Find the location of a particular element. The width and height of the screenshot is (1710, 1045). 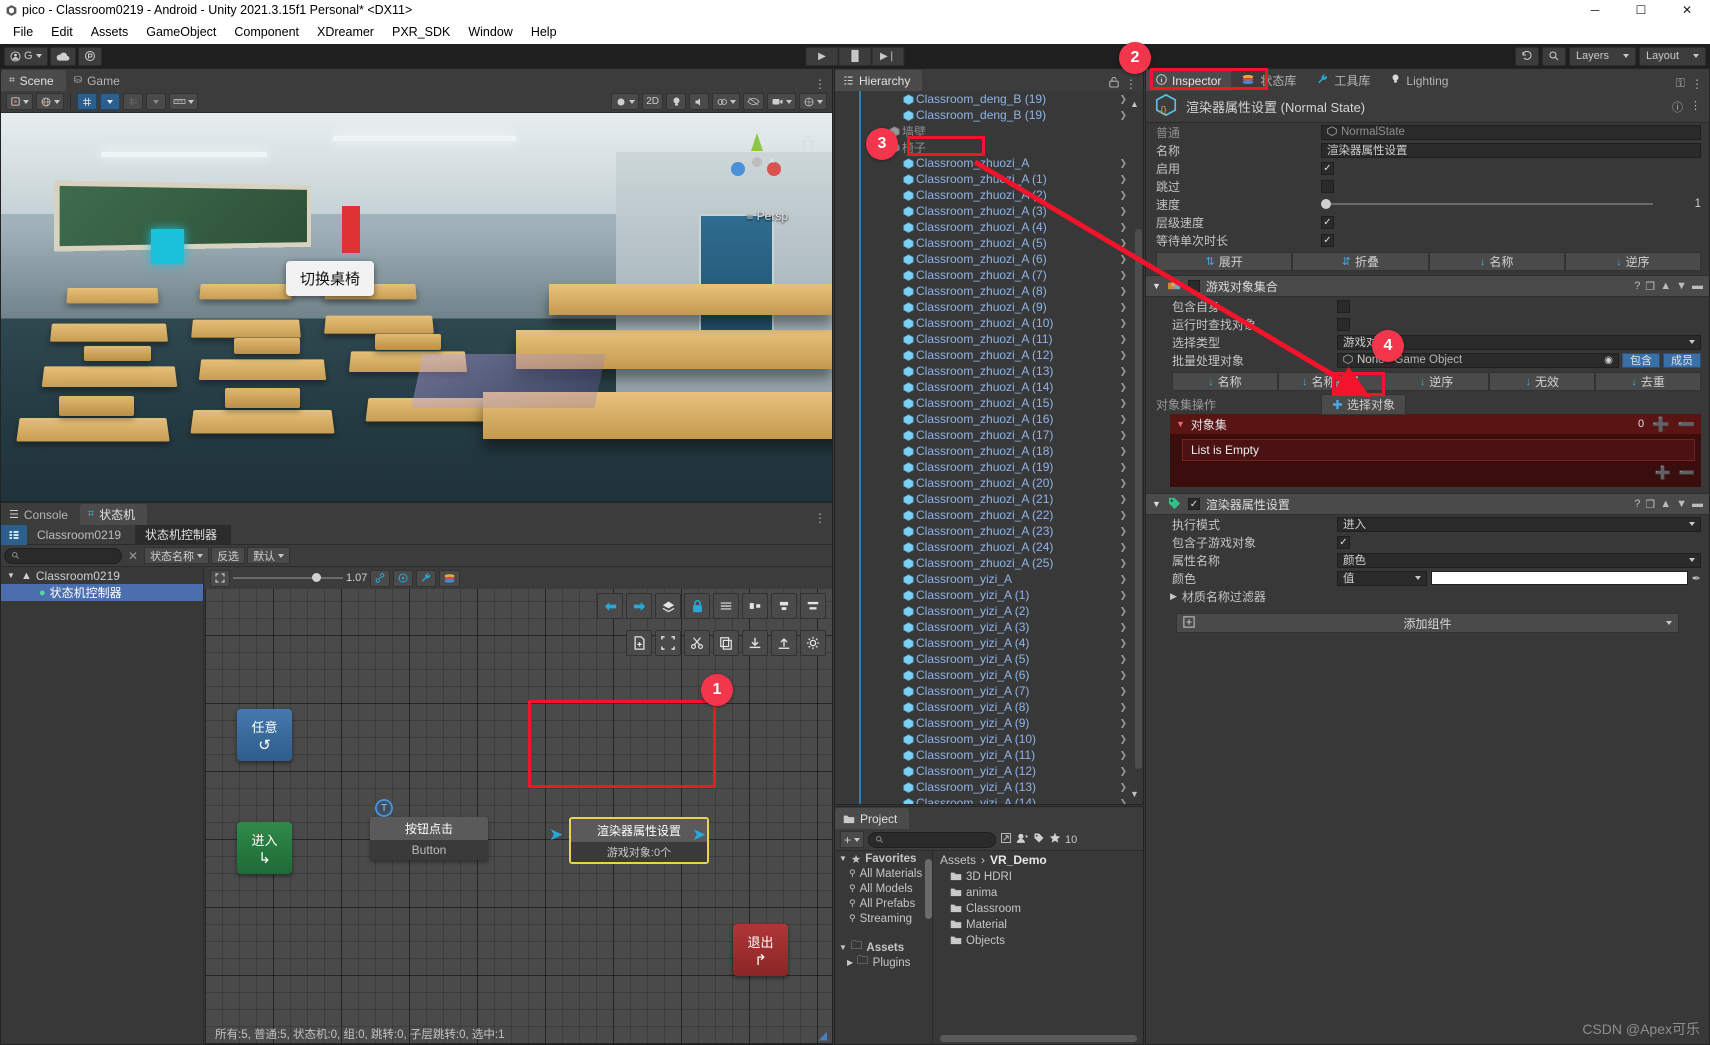

filter-state-name: 状态名称 is located at coordinates (177, 555).